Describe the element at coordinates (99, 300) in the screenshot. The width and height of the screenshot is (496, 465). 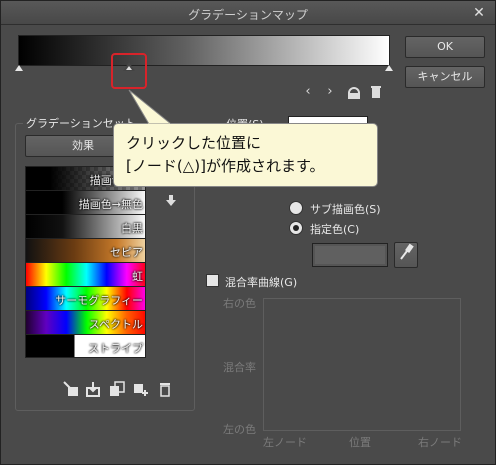
I see `preset-label: サーモグラフィー` at that location.